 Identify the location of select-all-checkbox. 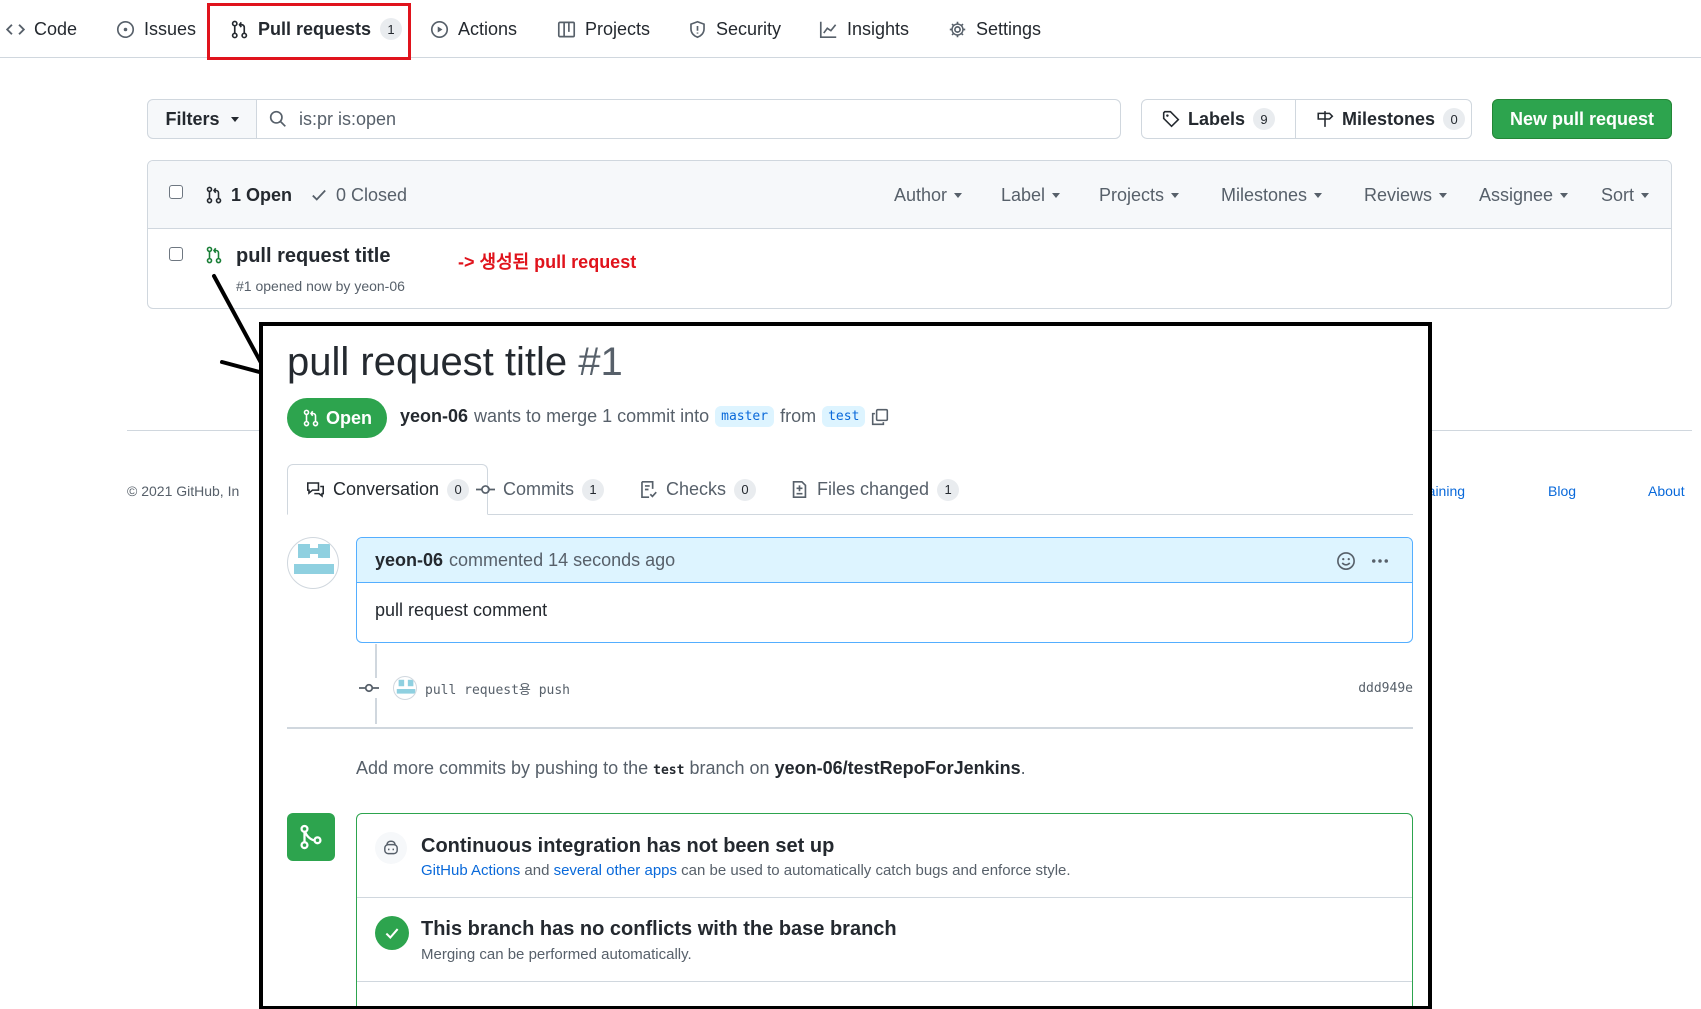
(176, 192).